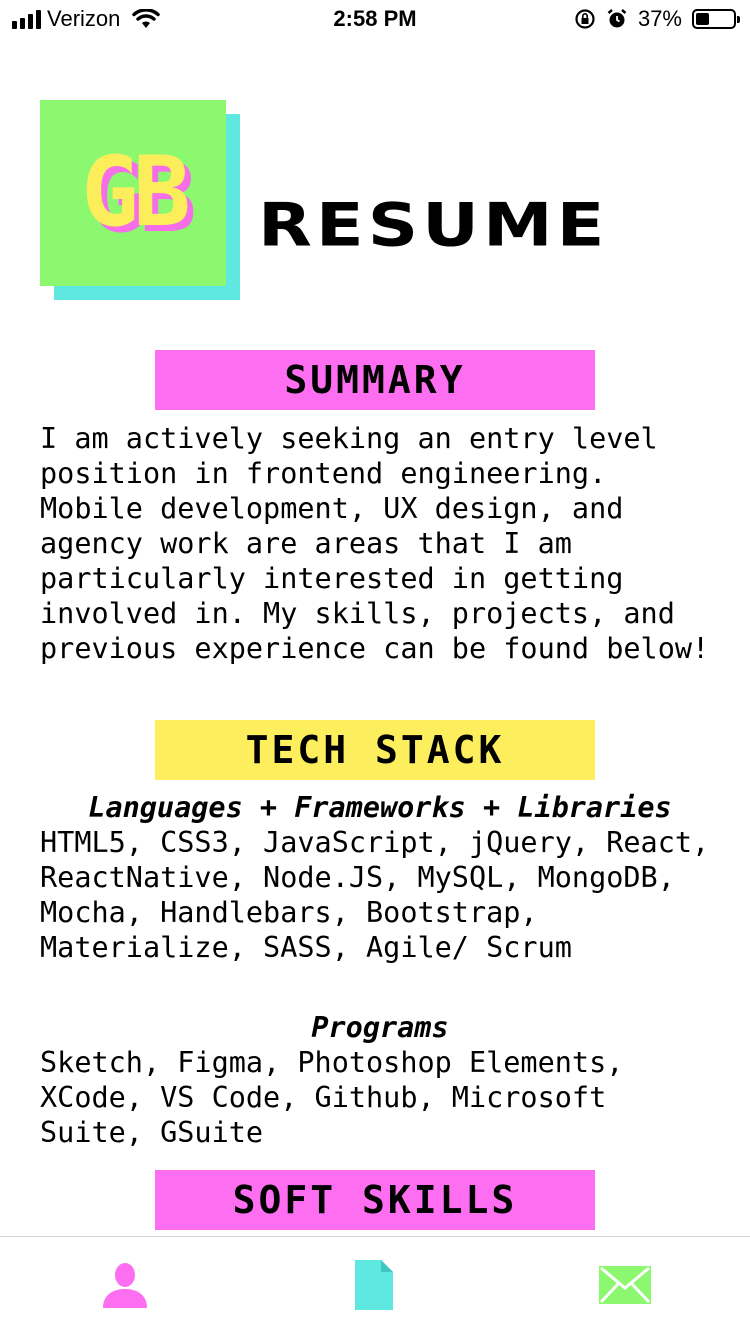 This screenshot has height=1335, width=750. I want to click on tab-profile, so click(125, 1285).